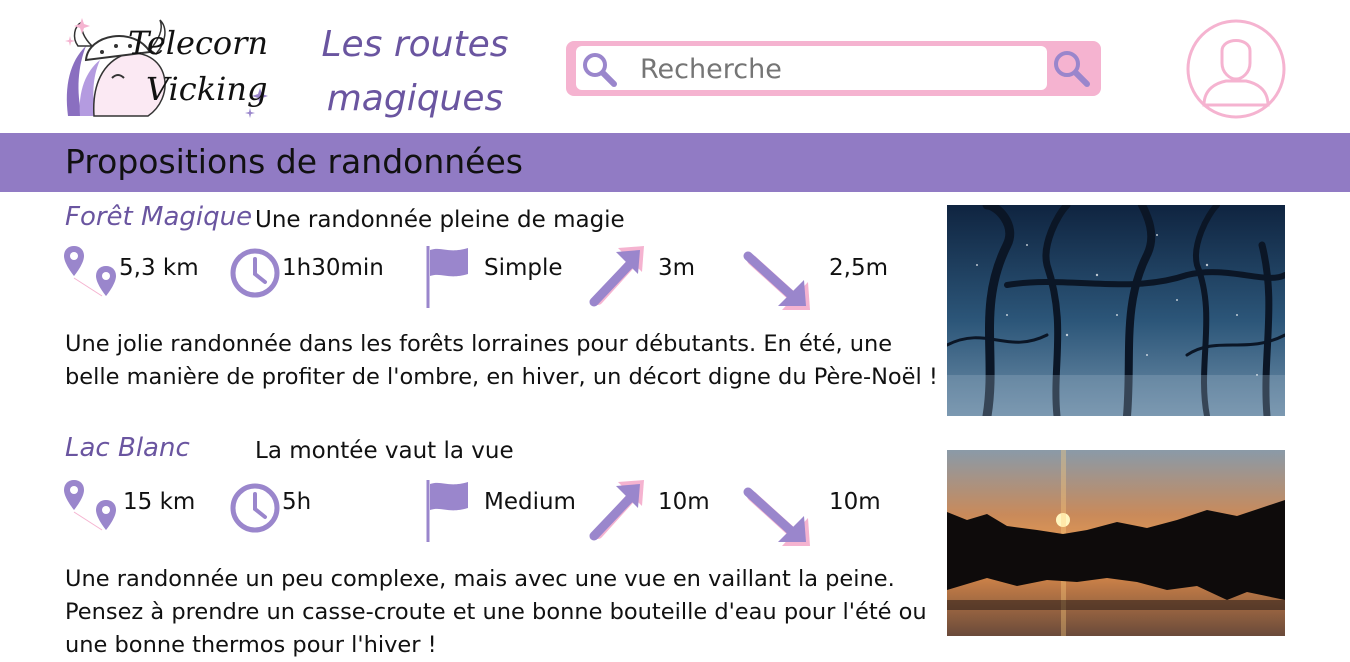 Image resolution: width=1350 pixels, height=662 pixels. I want to click on hike-descent: 10m, so click(855, 502).